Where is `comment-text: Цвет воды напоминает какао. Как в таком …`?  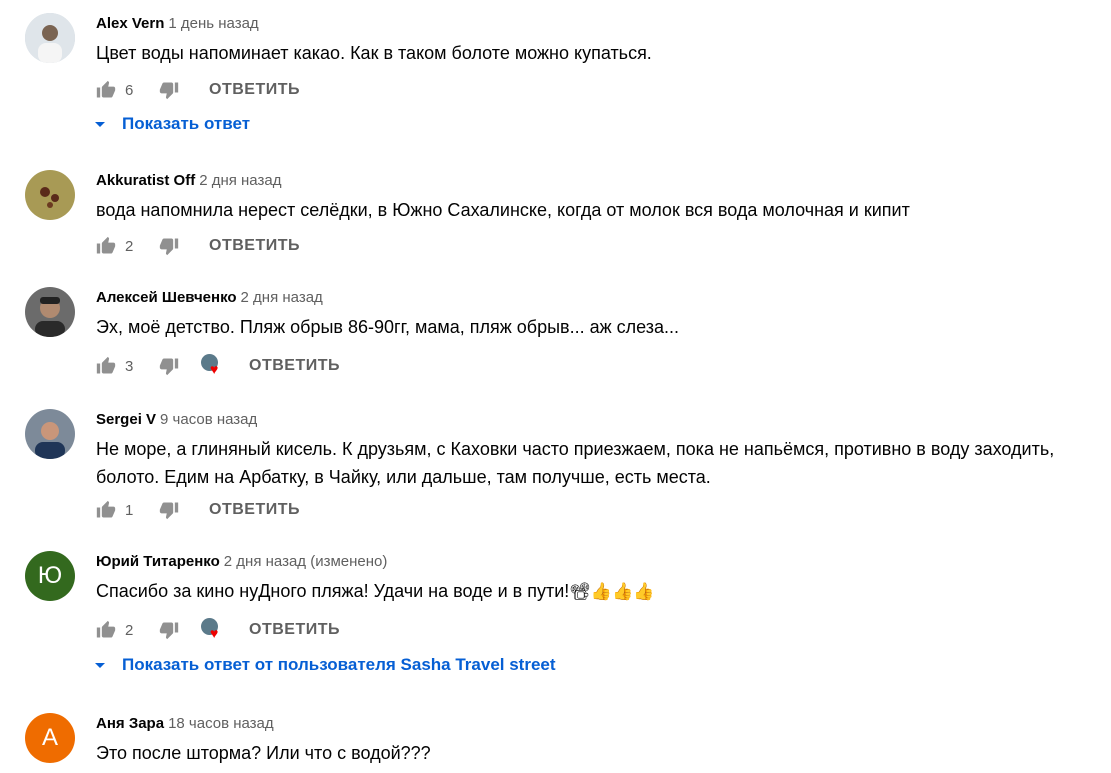
comment-text: Цвет воды напоминает какао. Как в таком … is located at coordinates (374, 53).